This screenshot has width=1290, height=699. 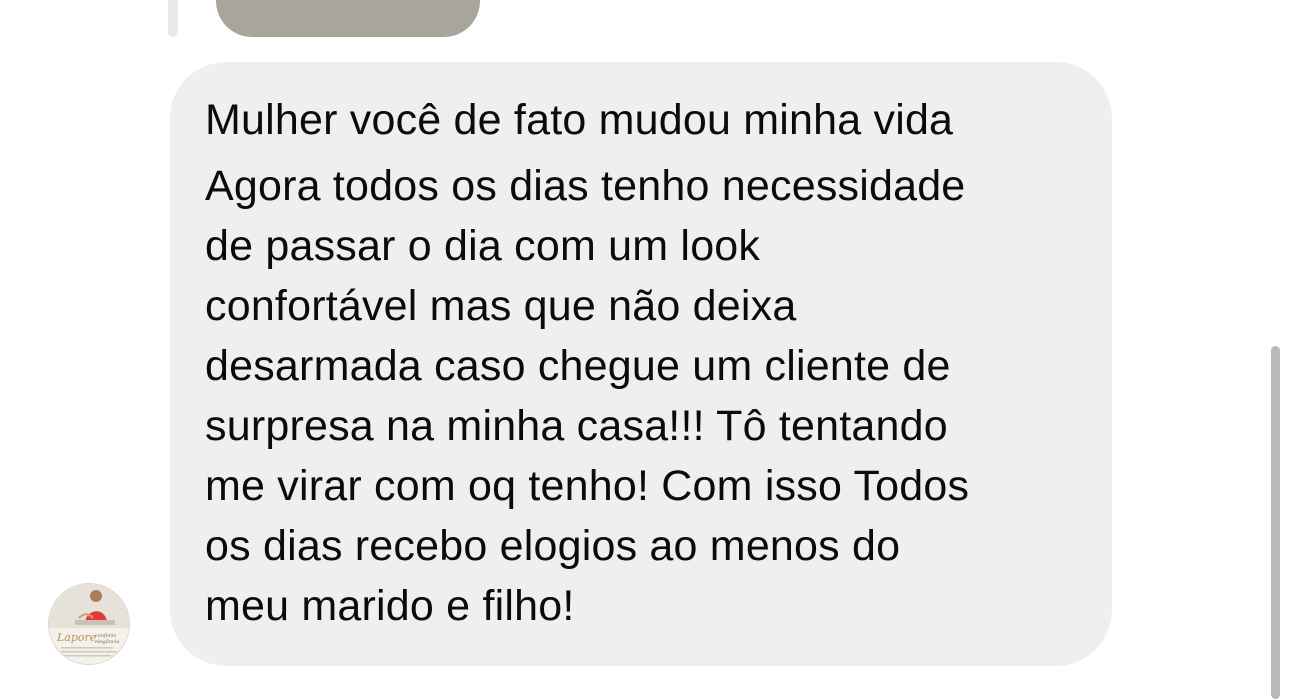 What do you see at coordinates (579, 120) in the screenshot?
I see `message-line: Mulher você de fato mudou minha vida` at bounding box center [579, 120].